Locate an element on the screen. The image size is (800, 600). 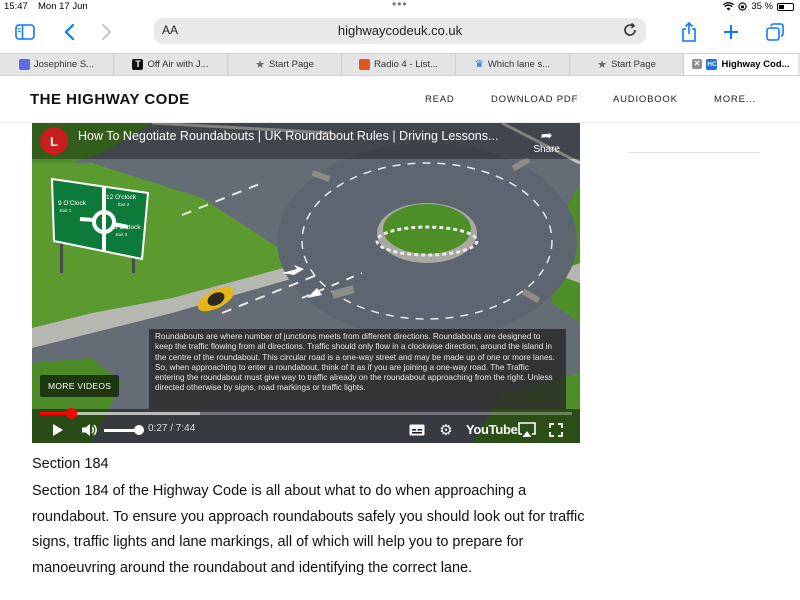
plus-icon is located at coordinates (731, 32).